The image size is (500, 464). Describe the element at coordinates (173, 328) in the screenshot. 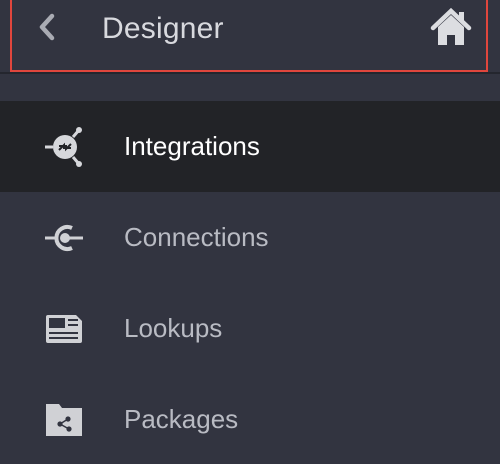

I see `menu-item-label: Lookups` at that location.